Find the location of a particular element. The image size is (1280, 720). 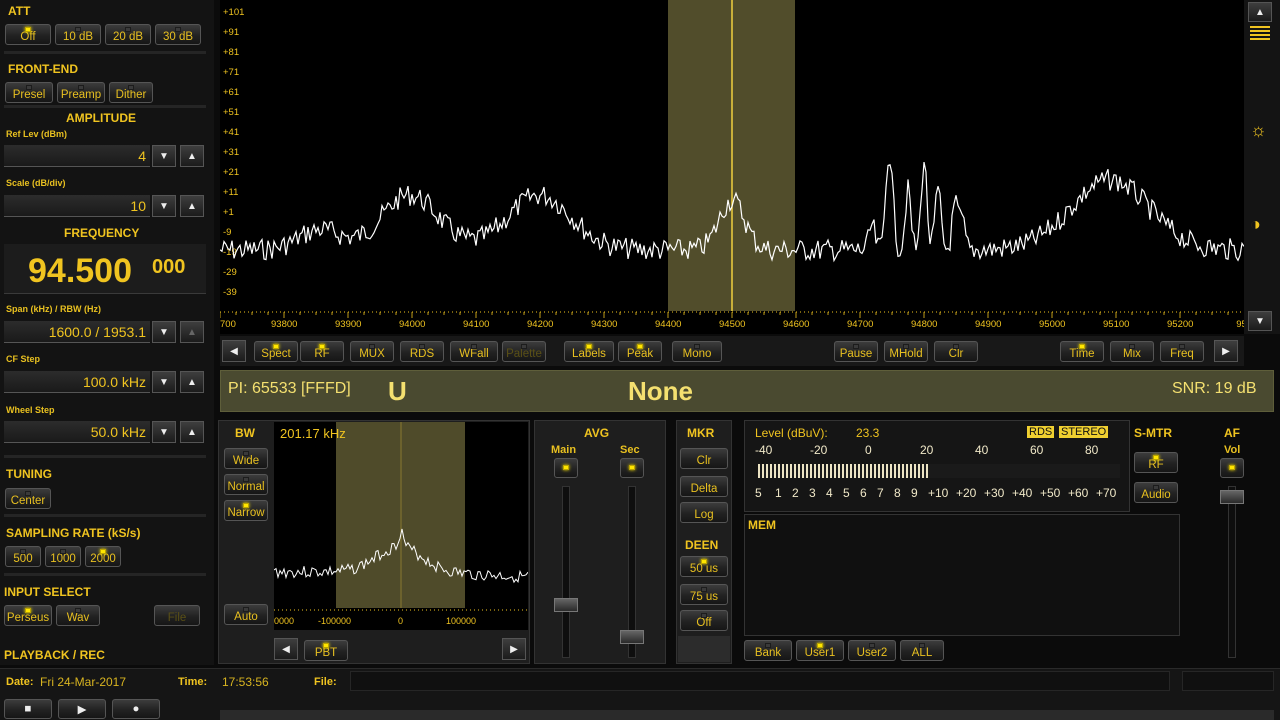

toolbar-freq-button: Freq is located at coordinates (1182, 351).